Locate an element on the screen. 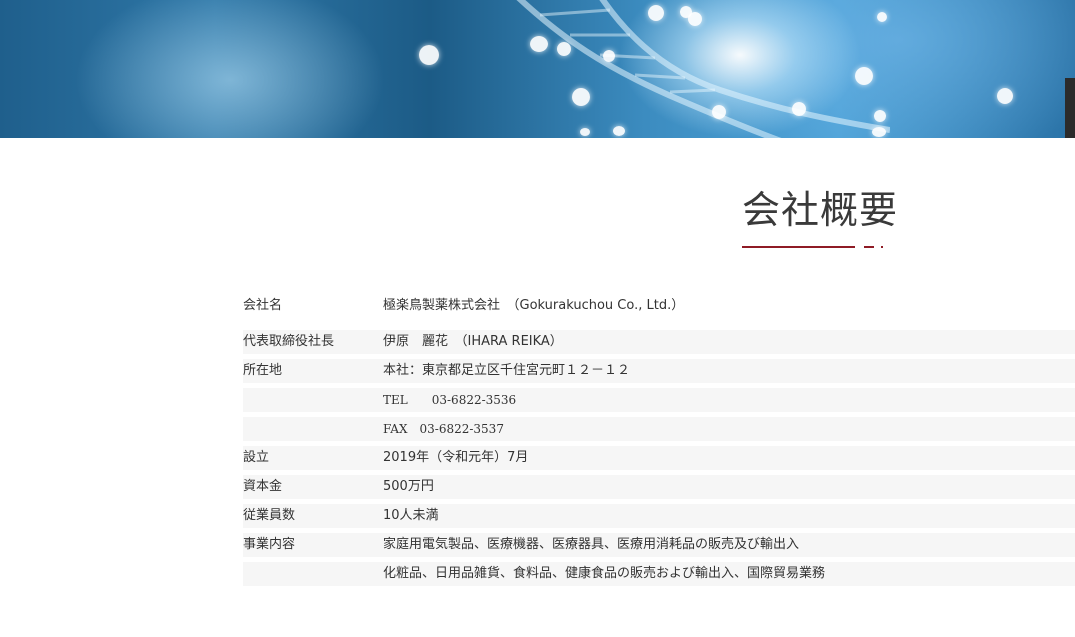 Image resolution: width=1075 pixels, height=637 pixels. row-value: TEL 03-6822-3536 is located at coordinates (450, 400).